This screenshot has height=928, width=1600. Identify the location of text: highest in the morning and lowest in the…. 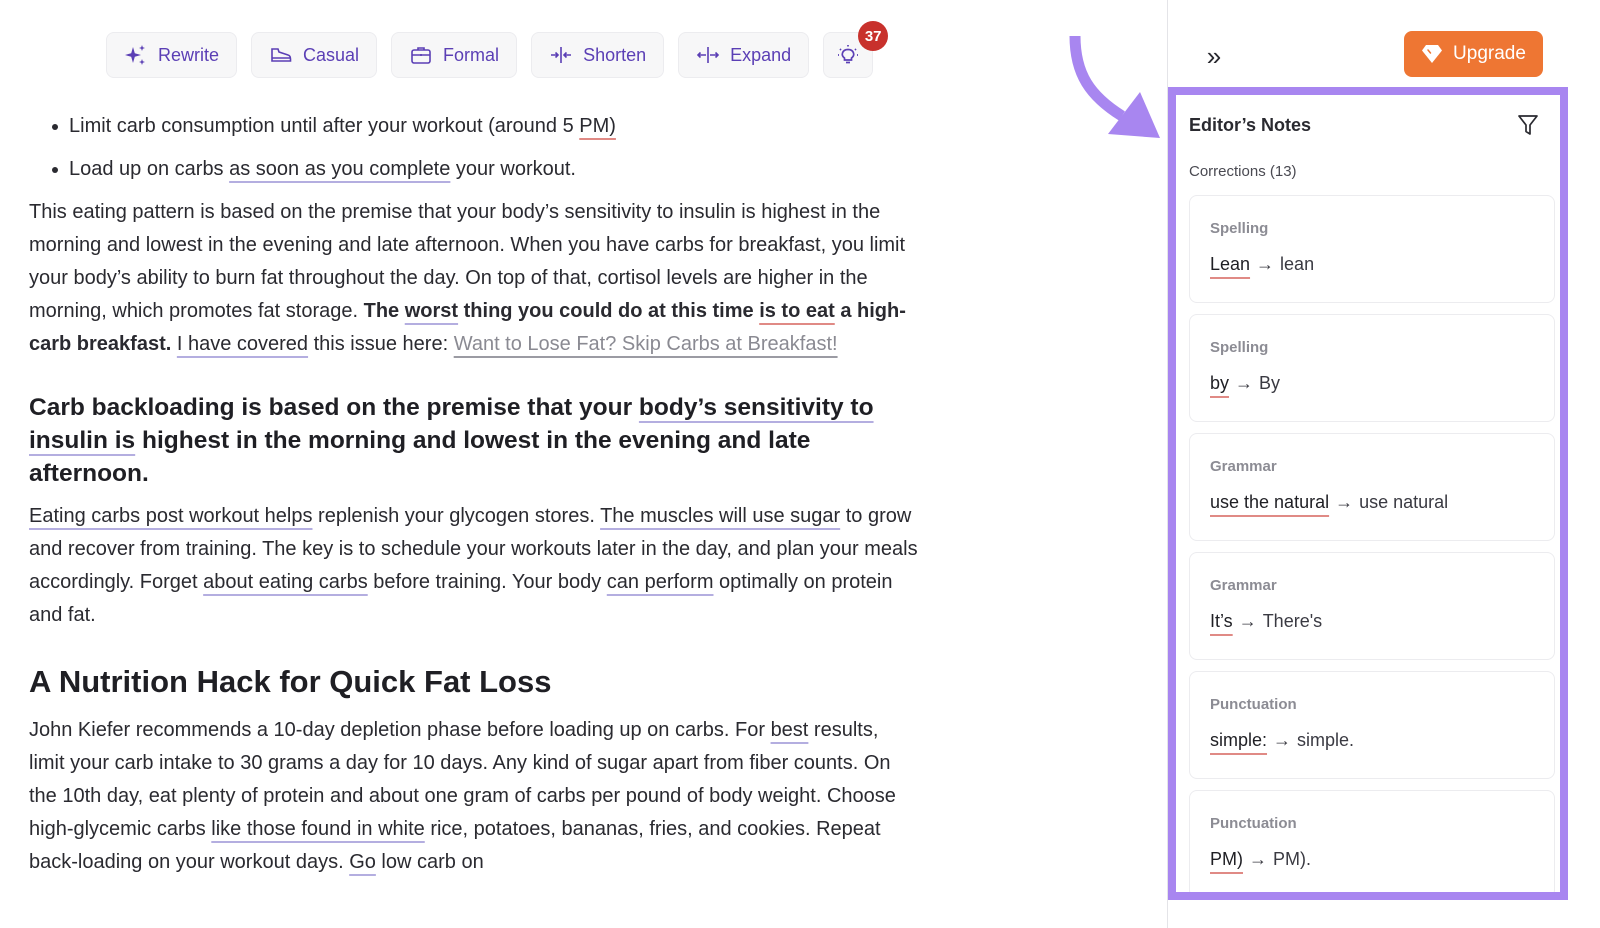
(420, 457).